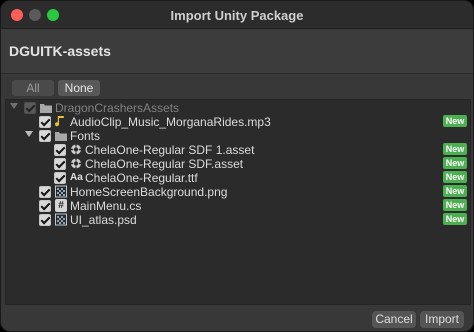 This screenshot has width=474, height=332. Describe the element at coordinates (85, 136) in the screenshot. I see `asset-label: Fonts` at that location.